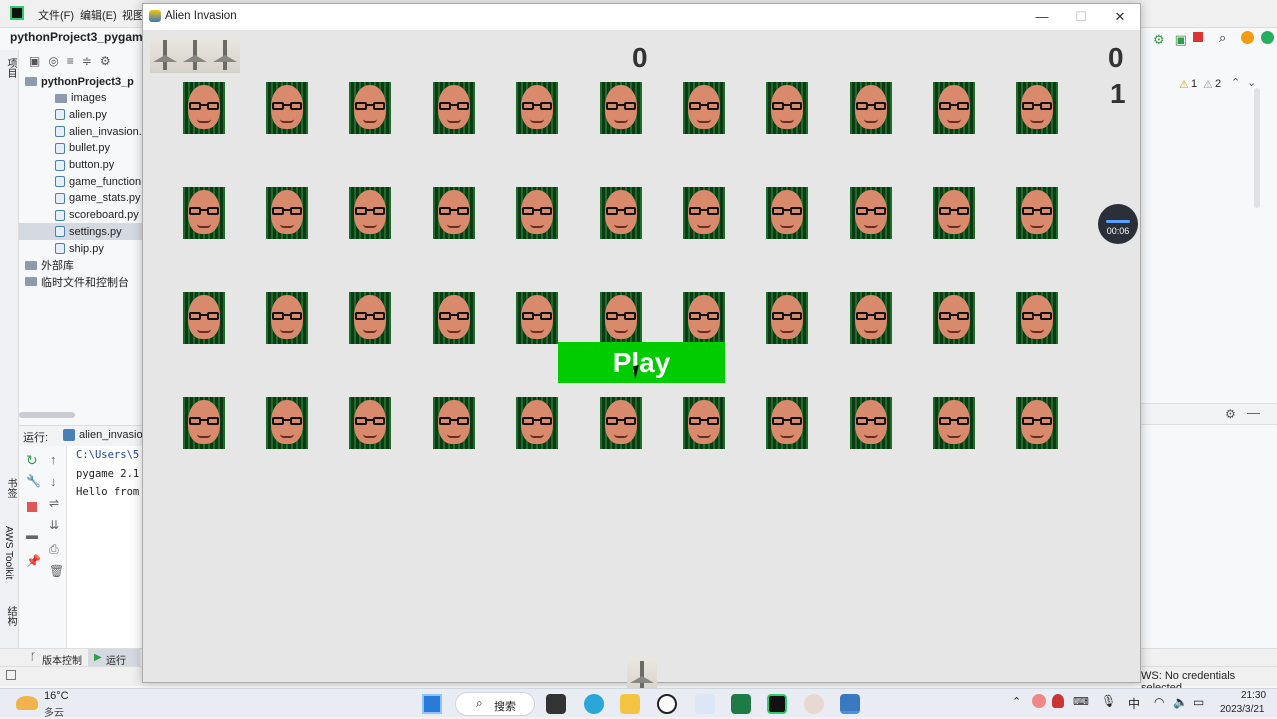 Image resolution: width=1277 pixels, height=719 pixels. I want to click on right-toolbar-icons: ⚙▣, so click(1175, 40).